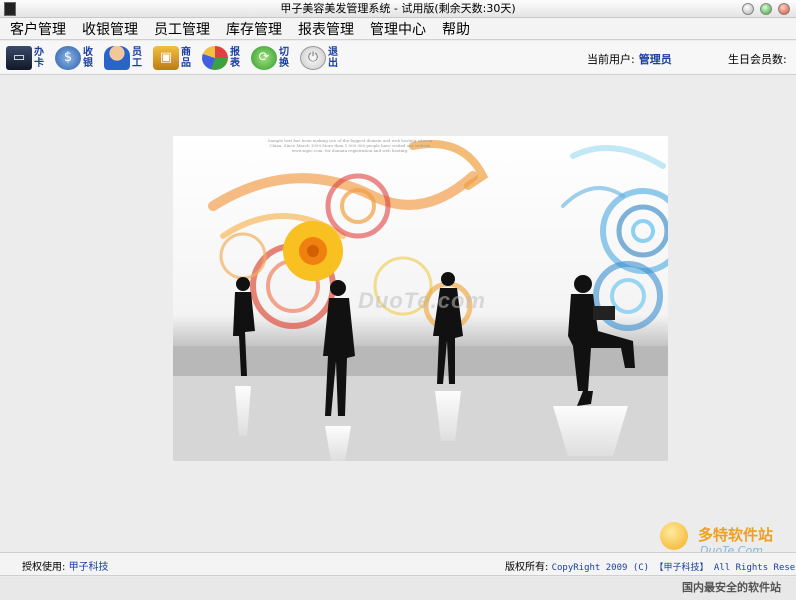  What do you see at coordinates (44, 567) in the screenshot?
I see `license-label: 授权使用:` at bounding box center [44, 567].